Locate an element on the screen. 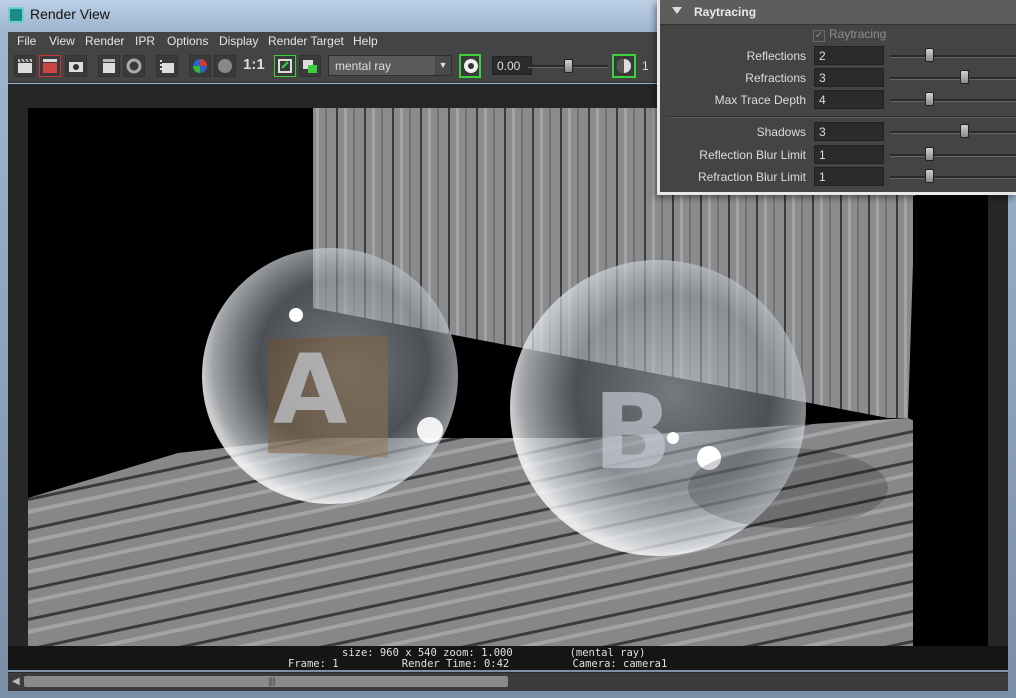 Image resolution: width=1016 pixels, height=698 pixels. scroll-left-icon: ◀ is located at coordinates (16, 681).